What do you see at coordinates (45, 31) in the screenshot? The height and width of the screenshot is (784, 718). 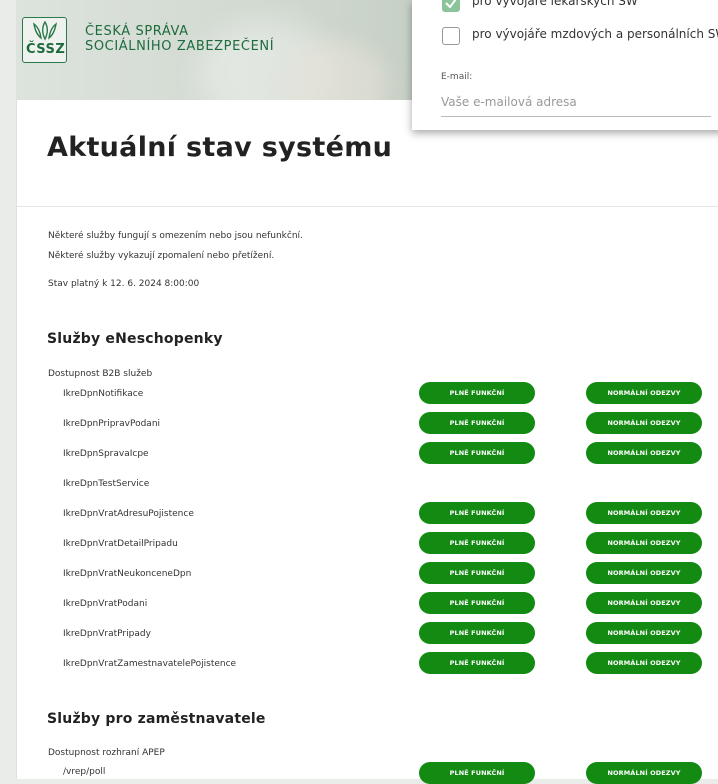 I see `cssz-leaf-icon` at bounding box center [45, 31].